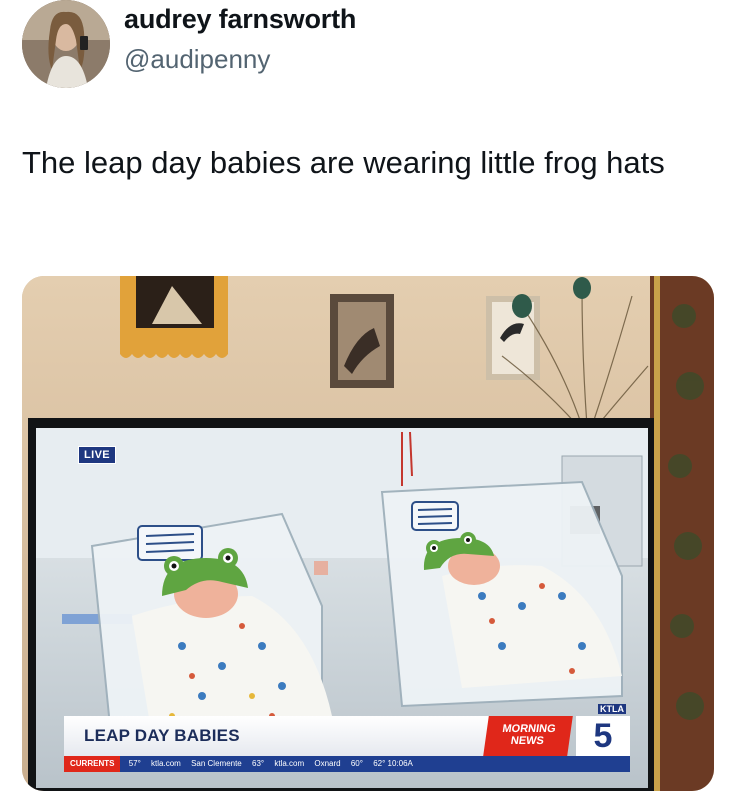 The image size is (736, 797). Describe the element at coordinates (356, 763) in the screenshot. I see `ticker-item: 60°` at that location.